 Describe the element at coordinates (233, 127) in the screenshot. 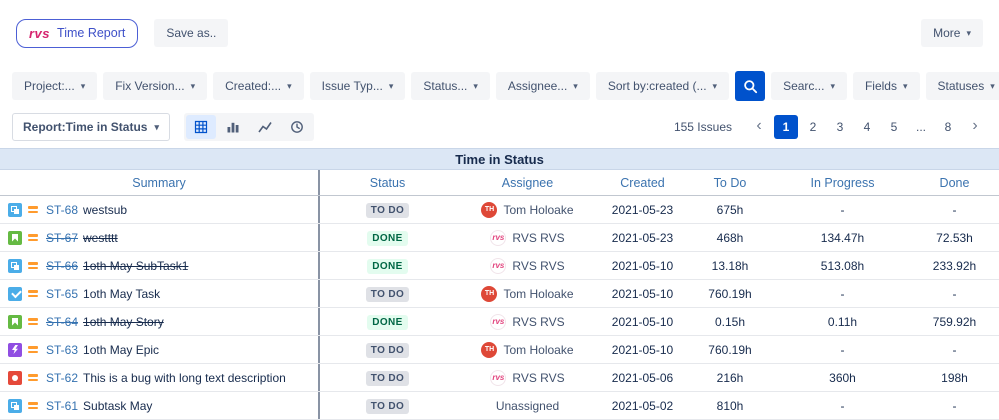

I see `bar-chart-view-button` at that location.